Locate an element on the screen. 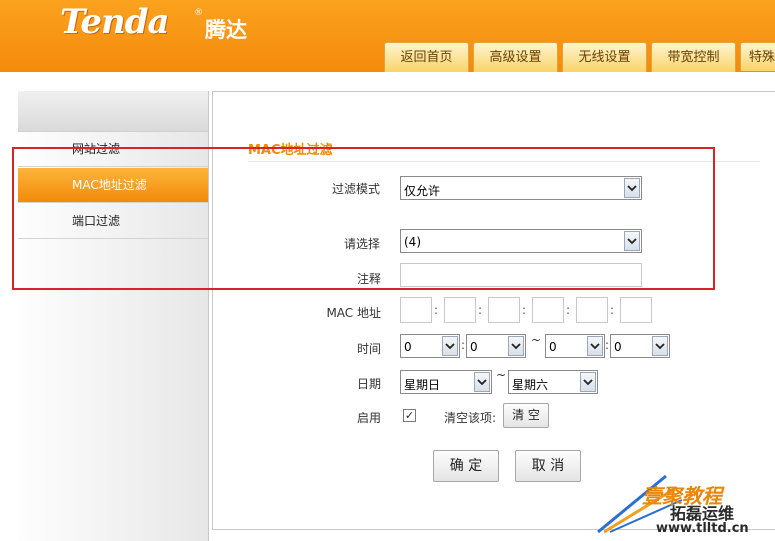  note-input is located at coordinates (521, 275).